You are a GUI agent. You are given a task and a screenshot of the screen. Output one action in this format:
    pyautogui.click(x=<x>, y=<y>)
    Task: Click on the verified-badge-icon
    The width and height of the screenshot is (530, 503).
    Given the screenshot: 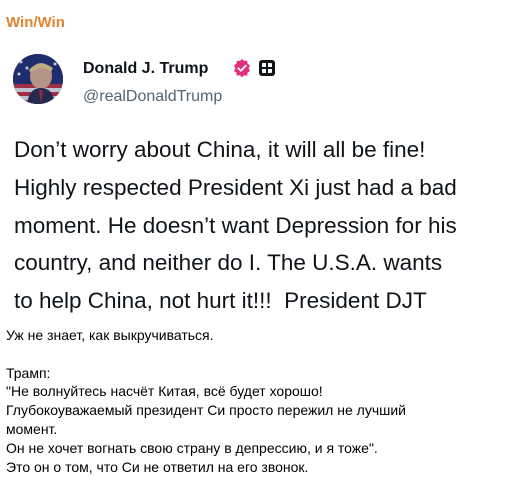 What is the action you would take?
    pyautogui.click(x=242, y=68)
    